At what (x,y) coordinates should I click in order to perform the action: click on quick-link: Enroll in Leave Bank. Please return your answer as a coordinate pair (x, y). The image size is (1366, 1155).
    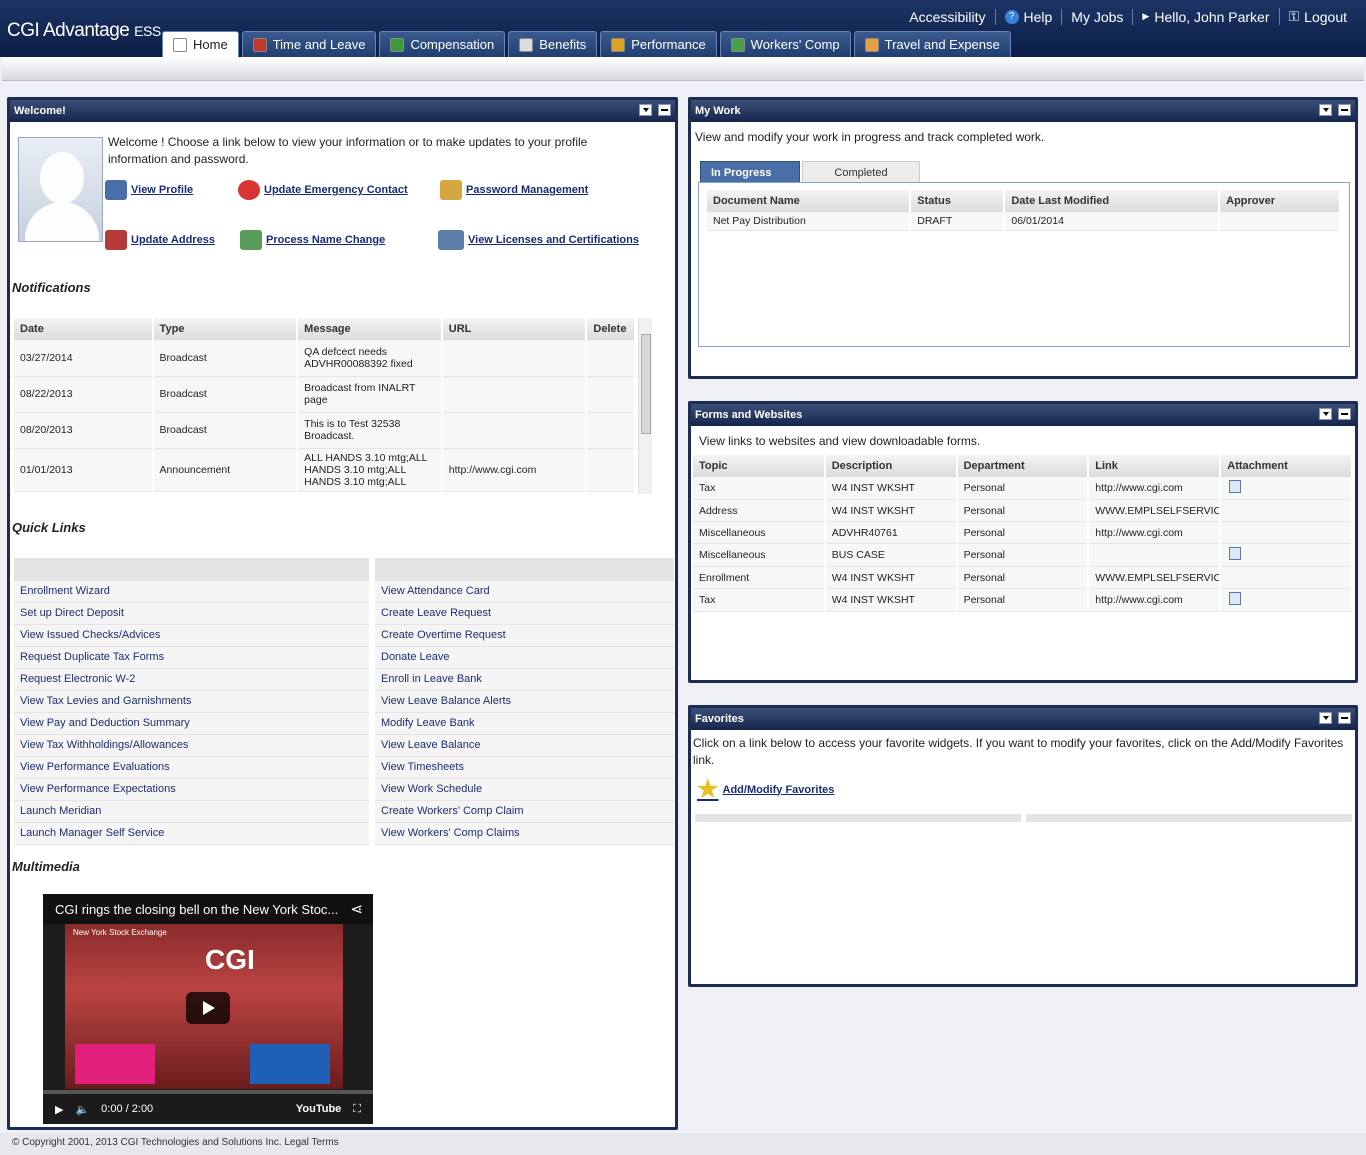
    Looking at the image, I should click on (524, 679).